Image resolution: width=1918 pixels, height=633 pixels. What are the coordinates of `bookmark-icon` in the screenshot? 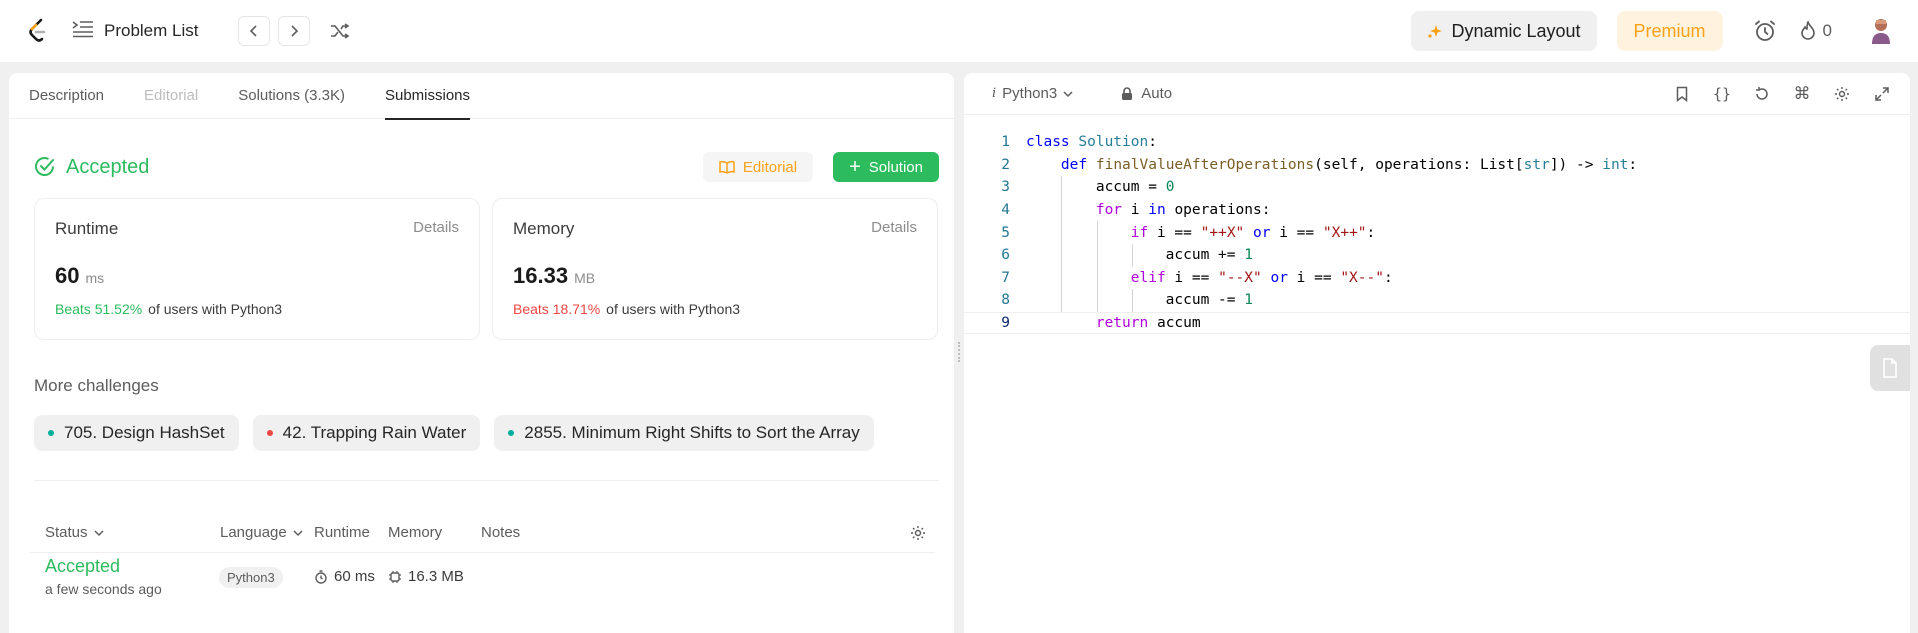 It's located at (1682, 94).